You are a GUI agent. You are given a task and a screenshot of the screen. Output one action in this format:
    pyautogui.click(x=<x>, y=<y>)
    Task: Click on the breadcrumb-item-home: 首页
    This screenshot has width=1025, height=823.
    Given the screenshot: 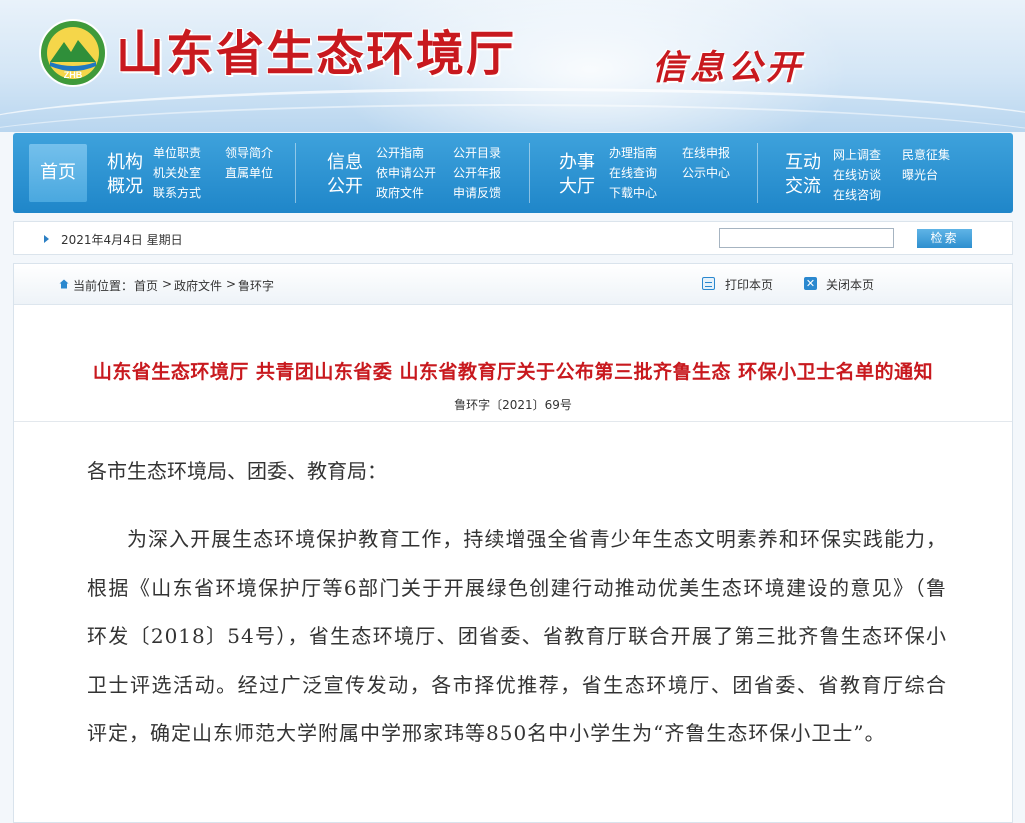 What is the action you would take?
    pyautogui.click(x=146, y=285)
    